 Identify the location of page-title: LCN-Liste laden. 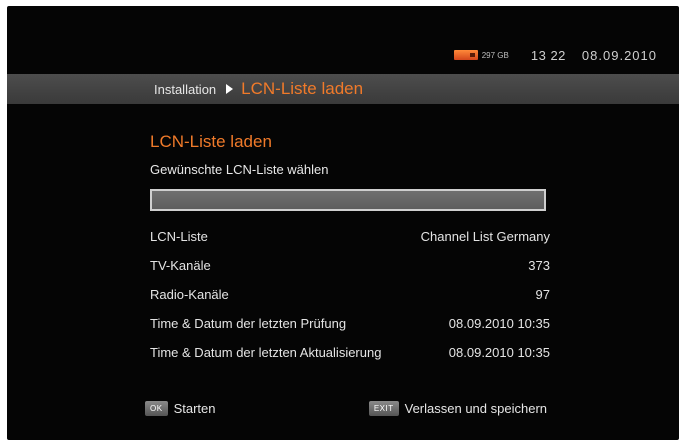
(211, 141).